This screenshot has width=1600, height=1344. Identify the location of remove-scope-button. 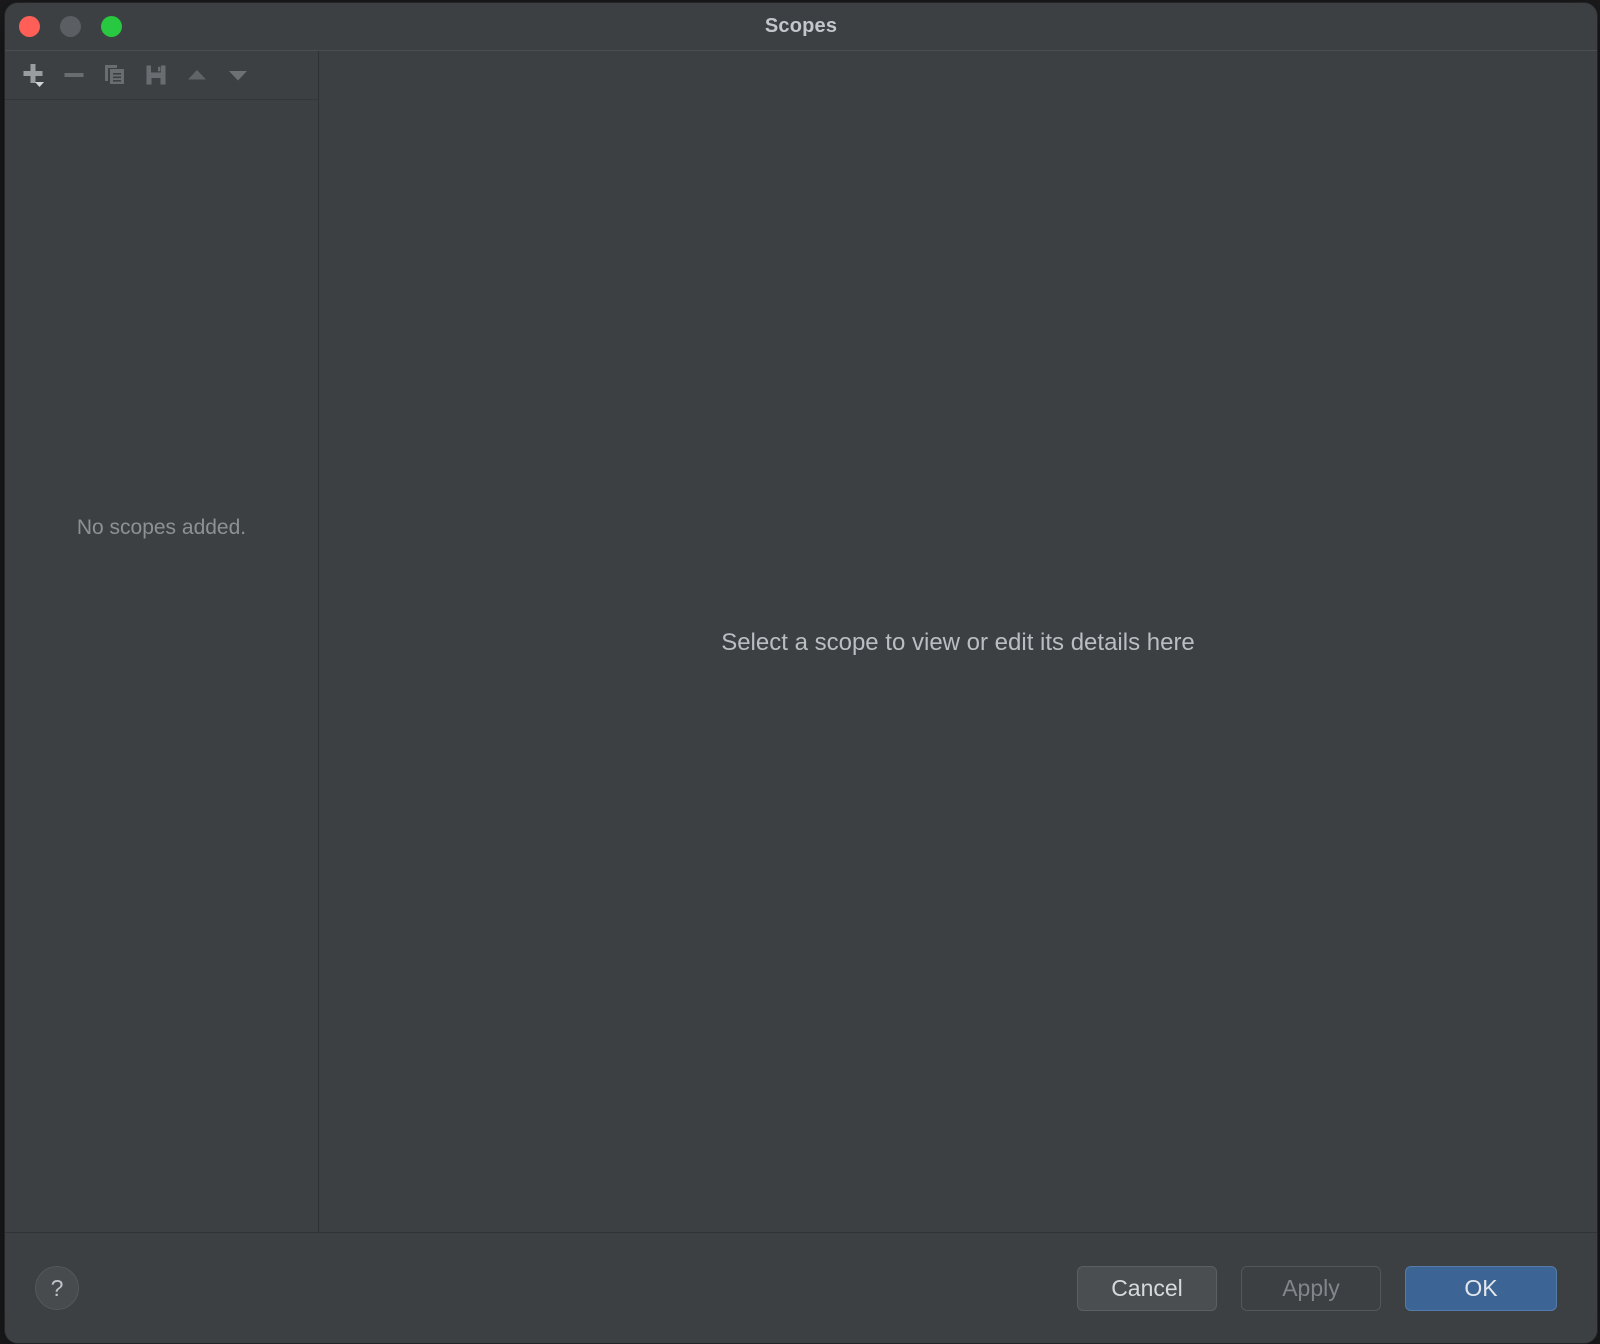
(74, 75).